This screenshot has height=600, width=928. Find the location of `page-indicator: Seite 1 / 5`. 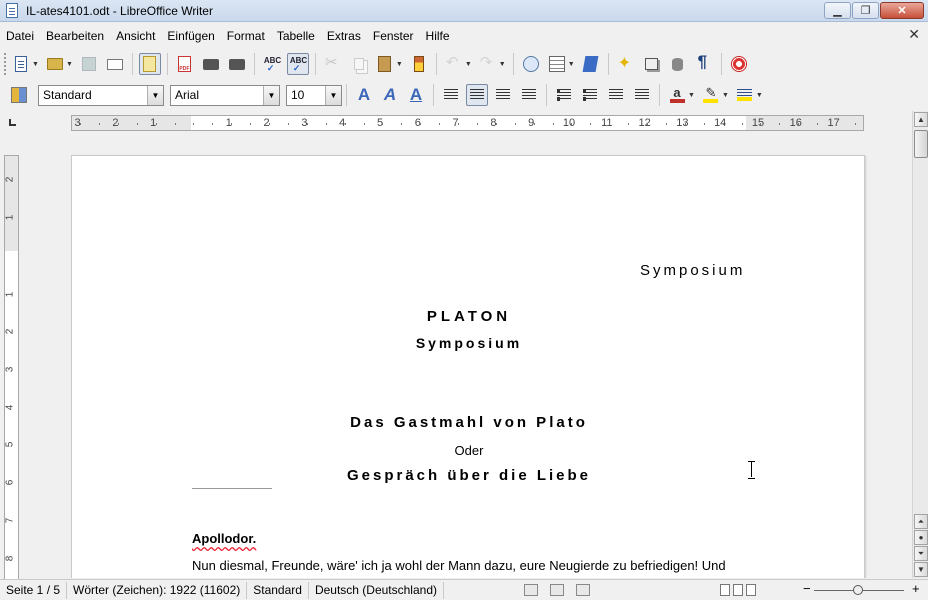

page-indicator: Seite 1 / 5 is located at coordinates (34, 590).